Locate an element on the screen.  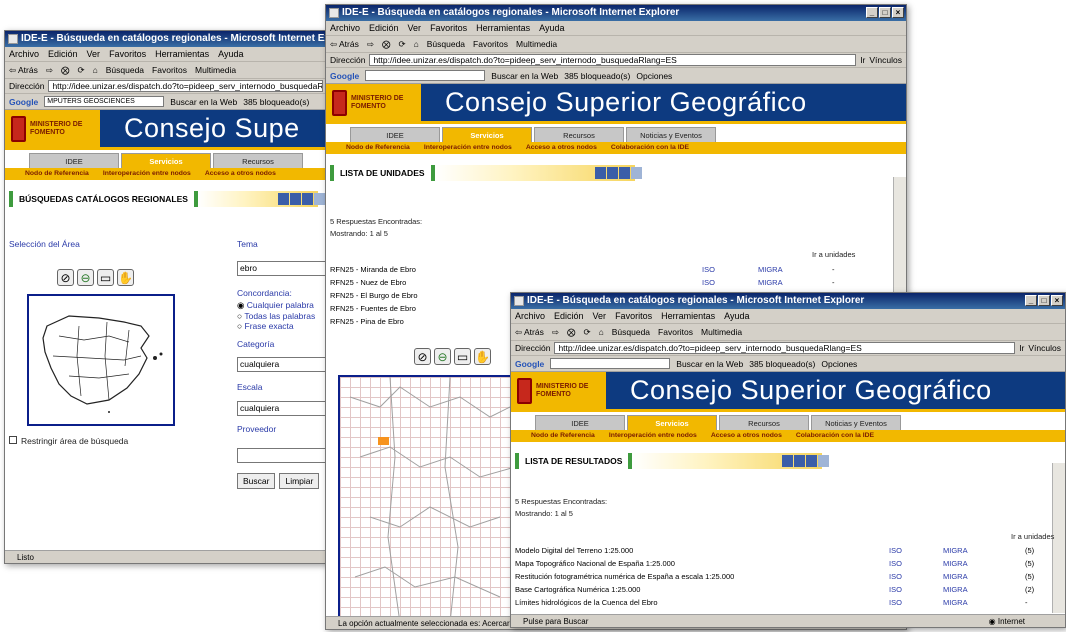
detail-grid-map is located at coordinates (428, 500).